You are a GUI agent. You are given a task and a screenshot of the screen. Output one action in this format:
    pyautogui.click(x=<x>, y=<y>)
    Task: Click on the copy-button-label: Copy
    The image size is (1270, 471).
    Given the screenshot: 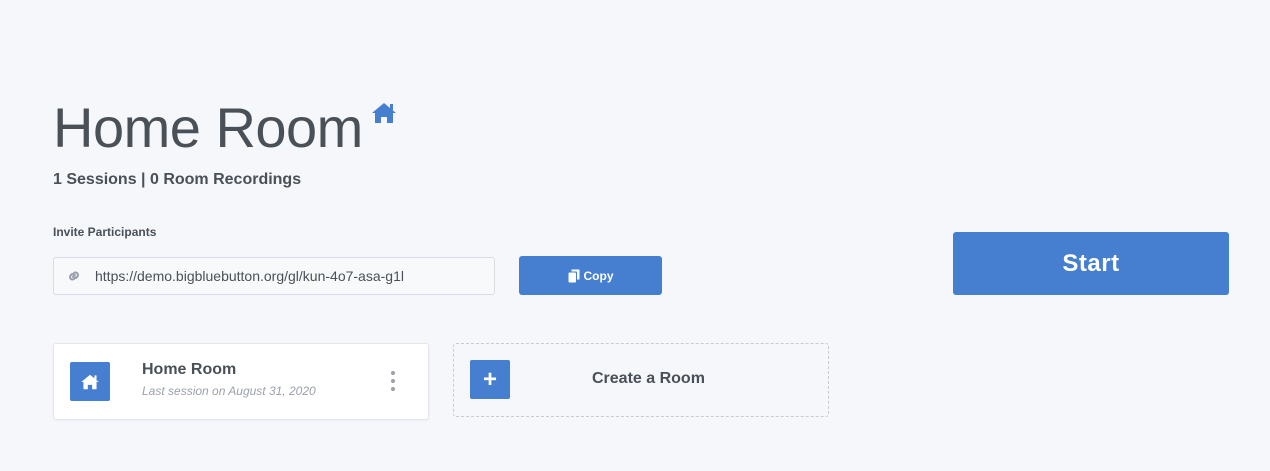 What is the action you would take?
    pyautogui.click(x=598, y=275)
    